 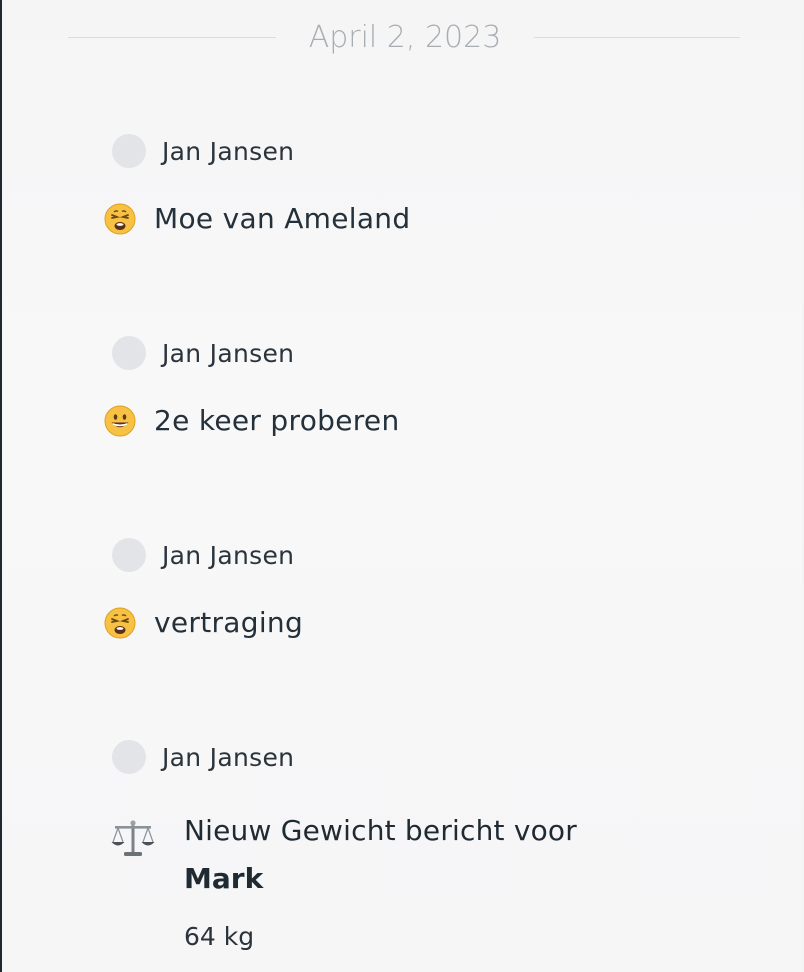 I want to click on date-divider: April 2, 2023, so click(x=404, y=38).